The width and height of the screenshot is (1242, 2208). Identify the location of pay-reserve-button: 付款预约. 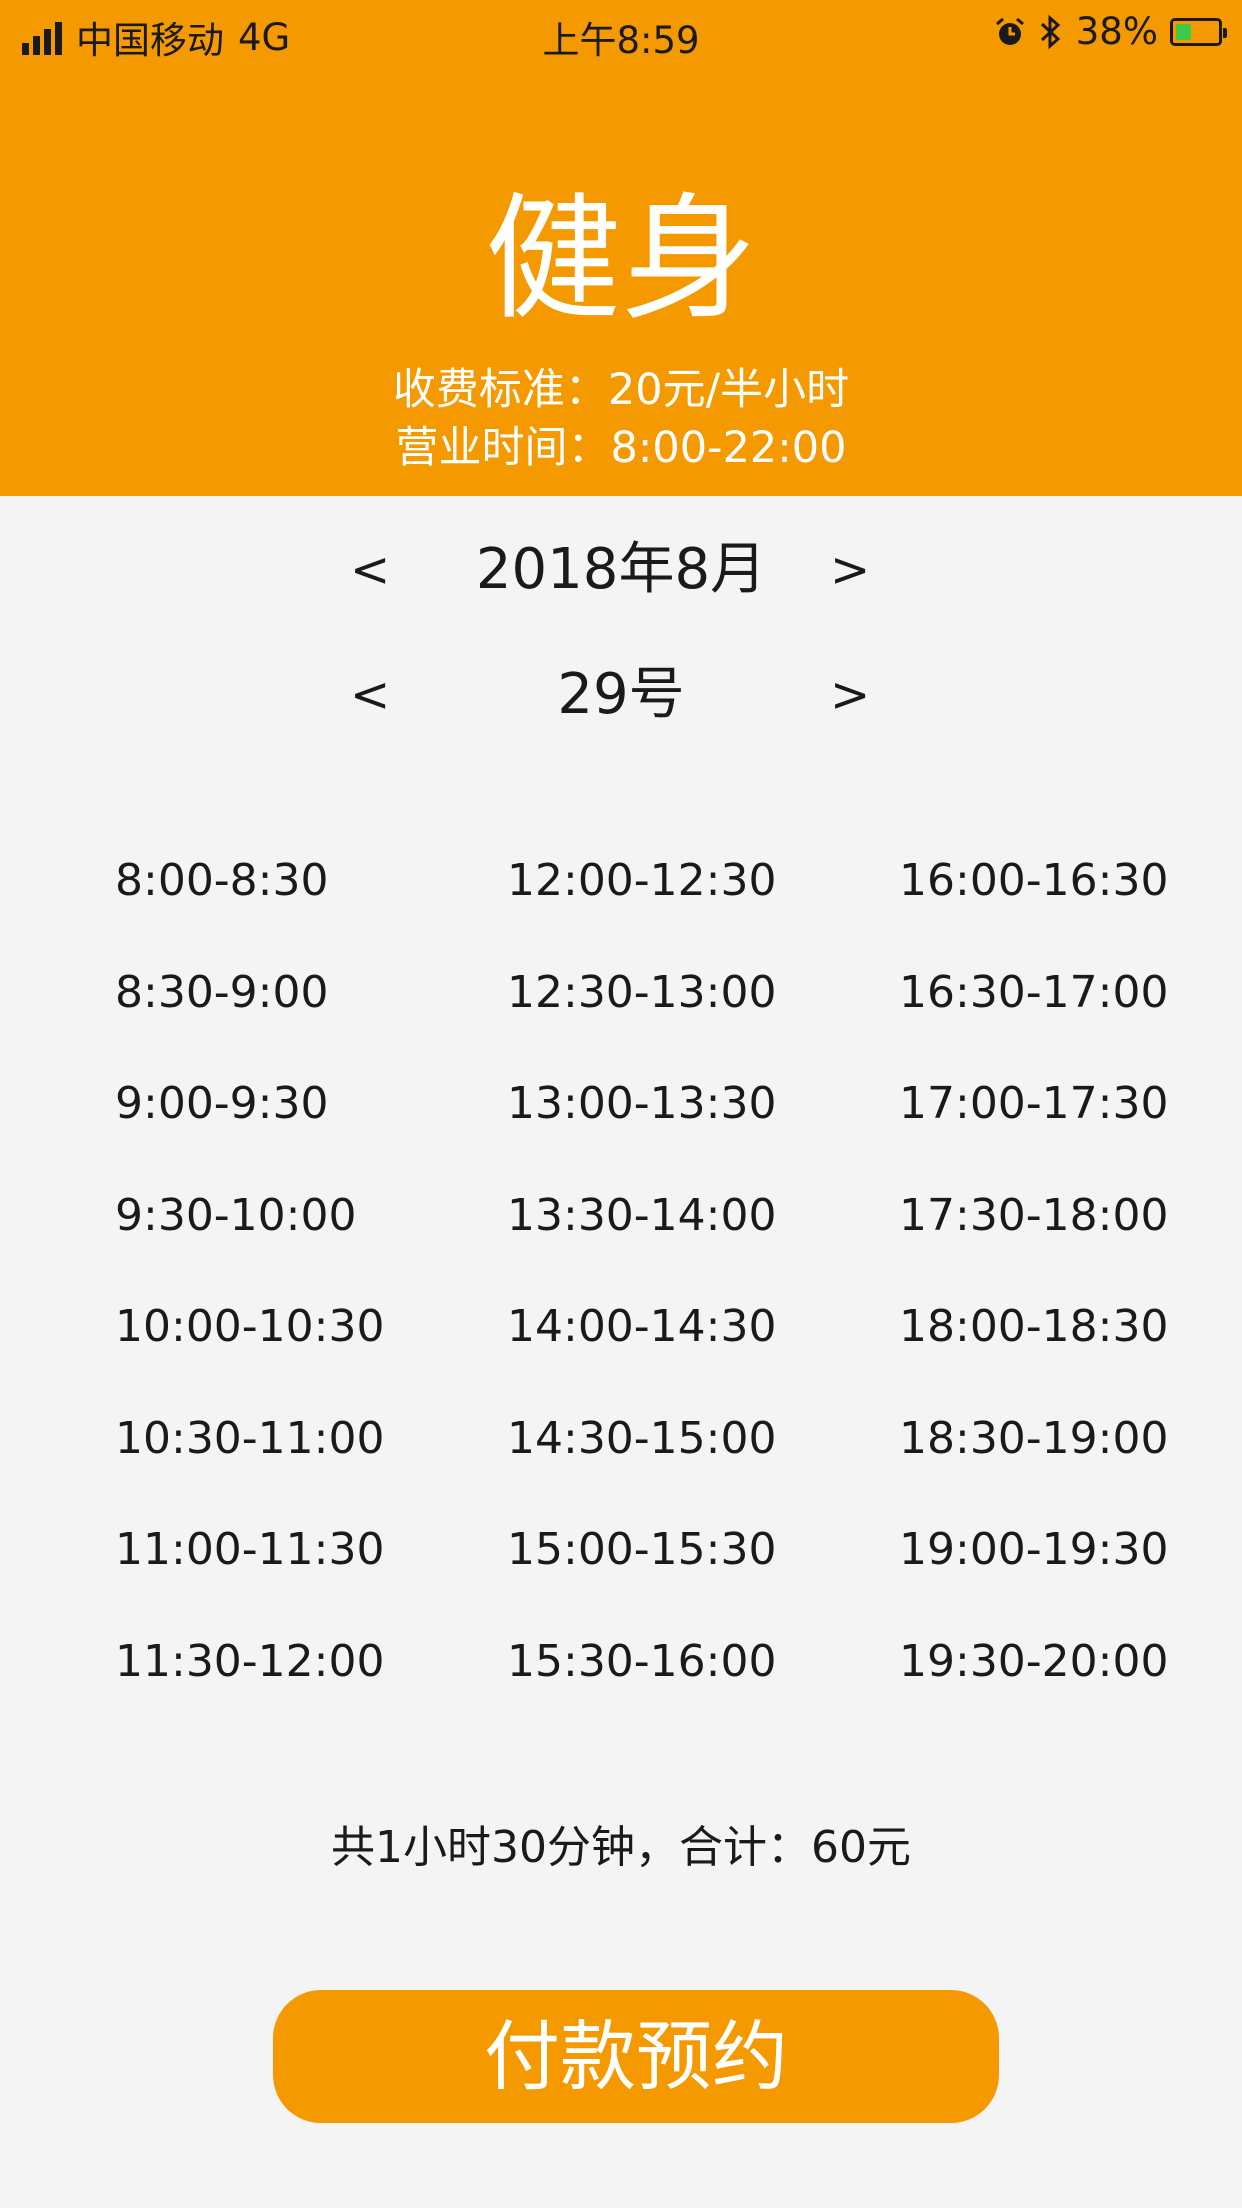
(636, 2056).